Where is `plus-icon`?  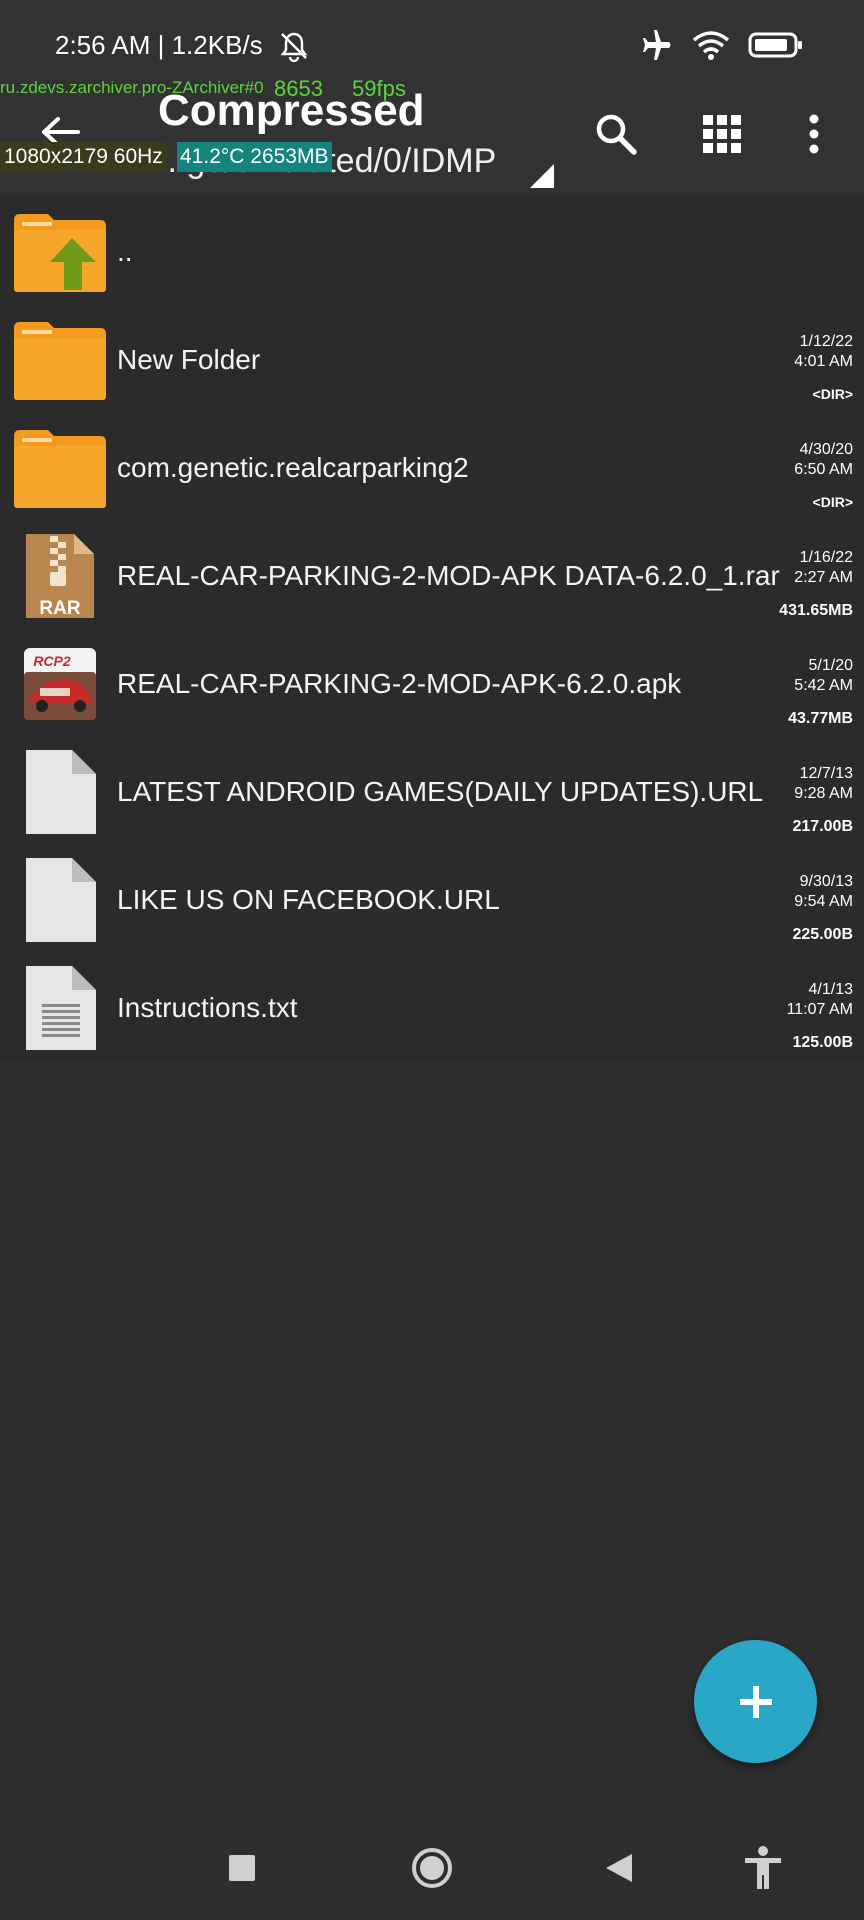 plus-icon is located at coordinates (755, 1701).